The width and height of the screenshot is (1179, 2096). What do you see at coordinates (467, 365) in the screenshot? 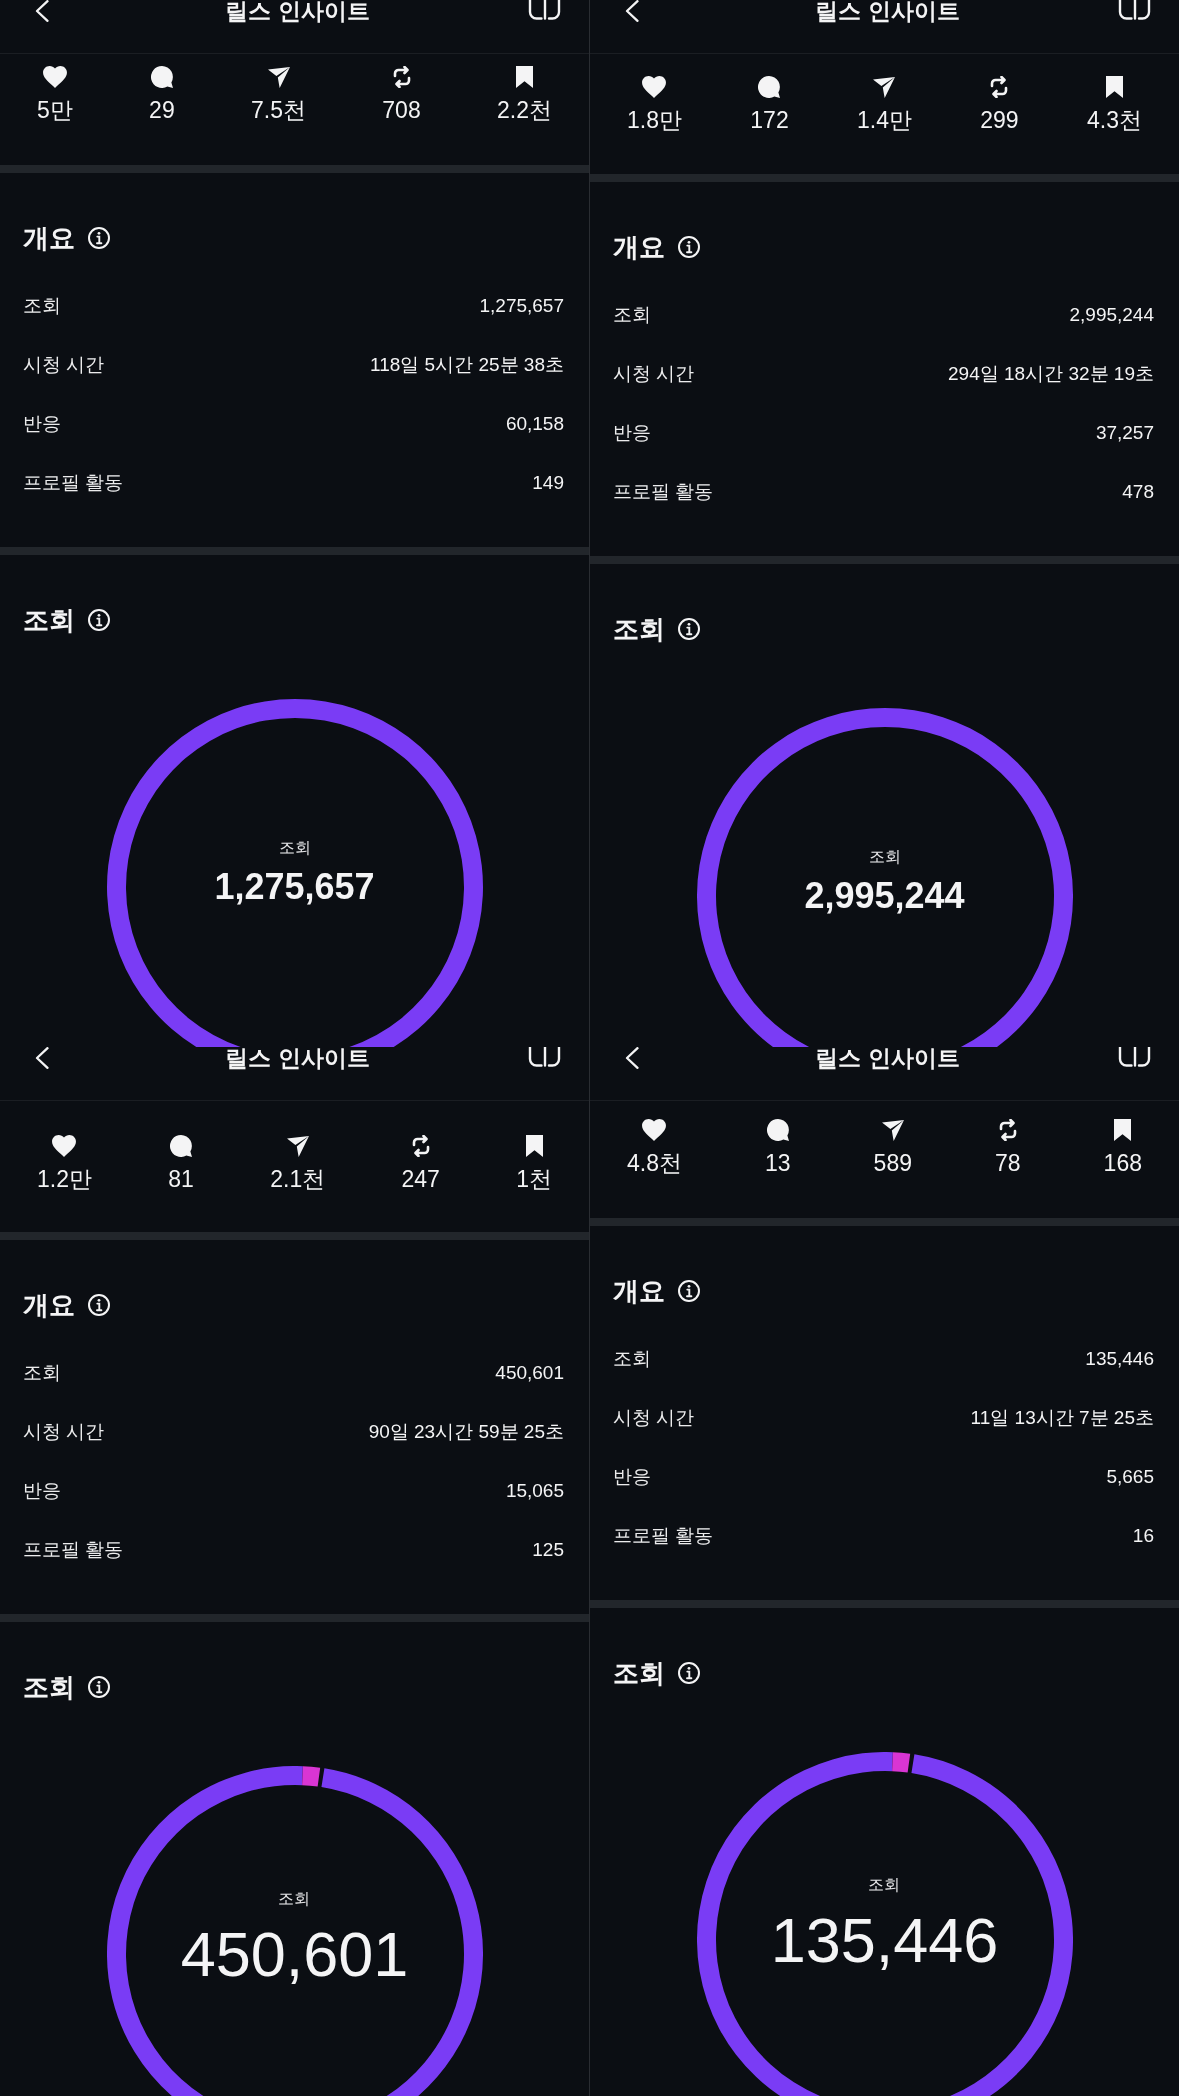
I see `metric-value: 118일 5시간 25분 38초` at bounding box center [467, 365].